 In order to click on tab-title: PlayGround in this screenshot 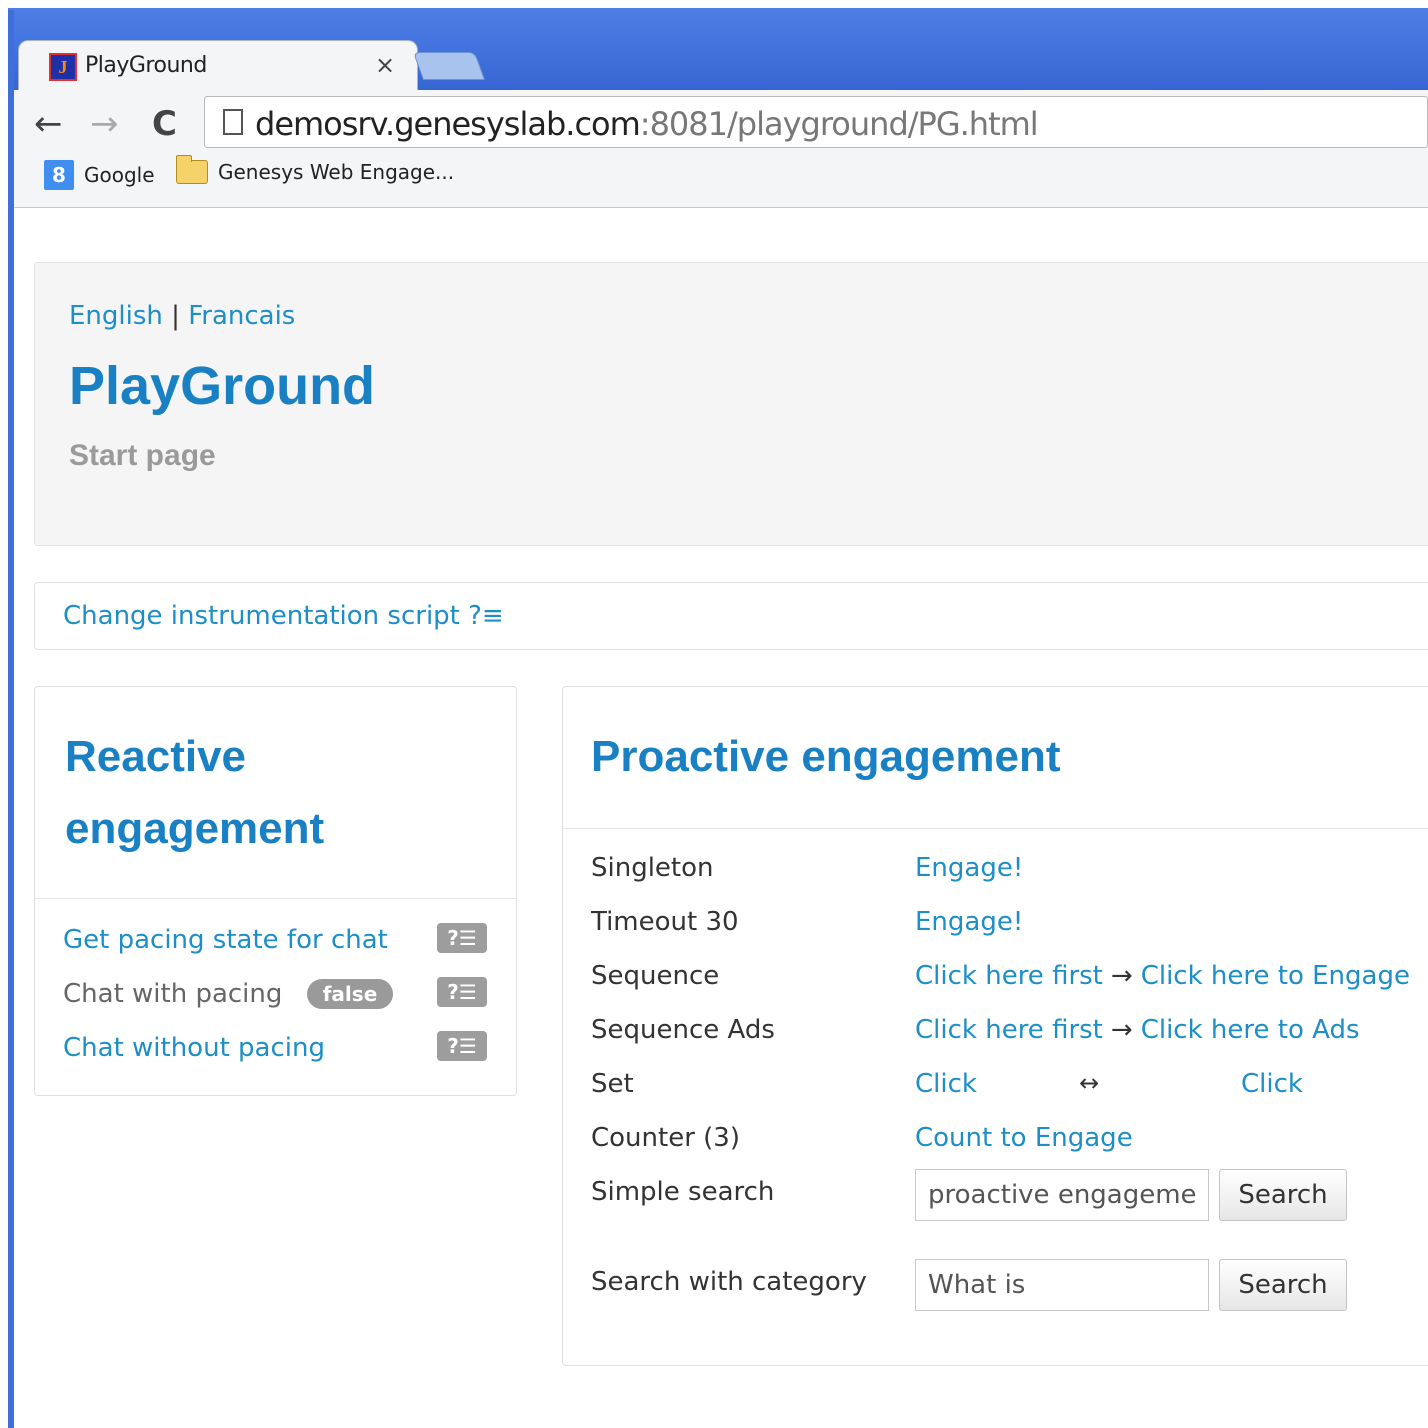, I will do `click(146, 65)`.